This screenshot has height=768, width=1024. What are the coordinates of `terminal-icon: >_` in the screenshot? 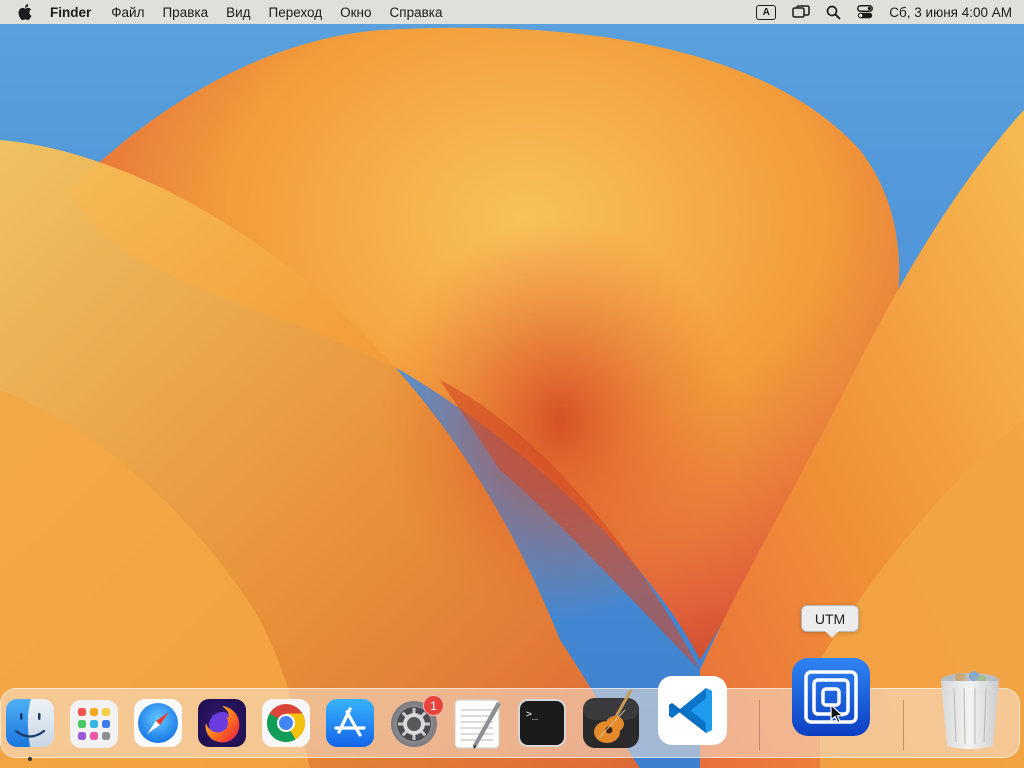 It's located at (542, 723).